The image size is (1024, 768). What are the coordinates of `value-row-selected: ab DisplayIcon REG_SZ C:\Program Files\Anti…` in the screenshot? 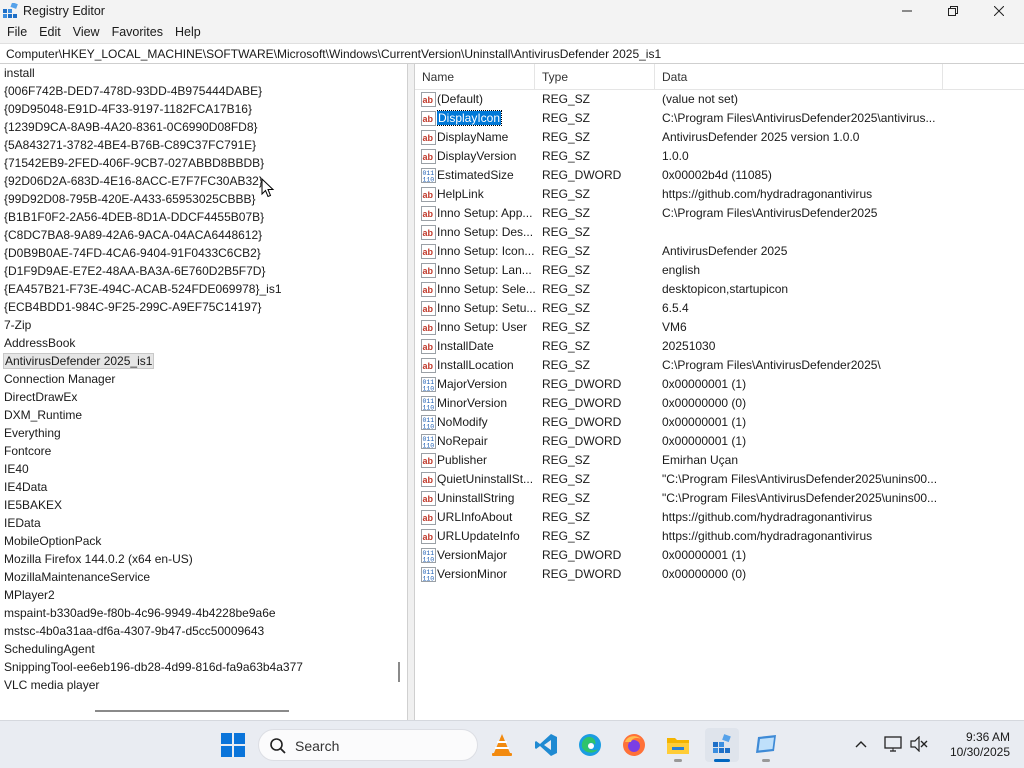 It's located at (719, 118).